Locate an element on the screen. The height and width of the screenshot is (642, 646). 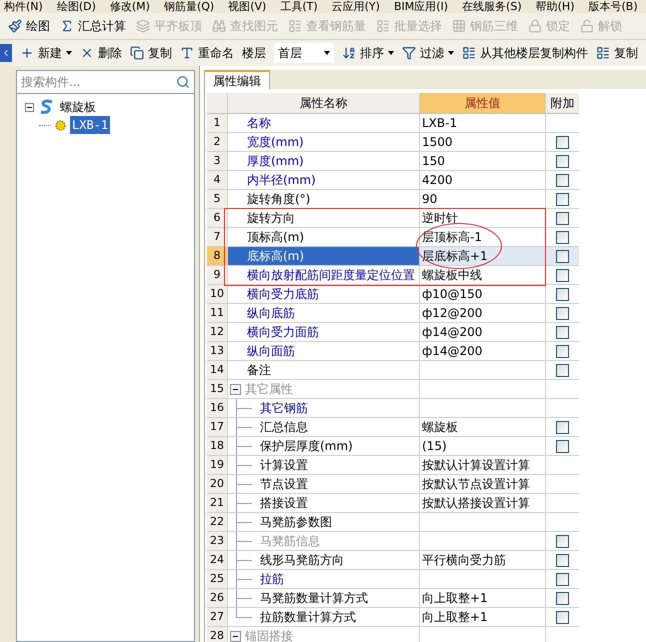
menu-item: 钢筋量(Q) is located at coordinates (189, 6).